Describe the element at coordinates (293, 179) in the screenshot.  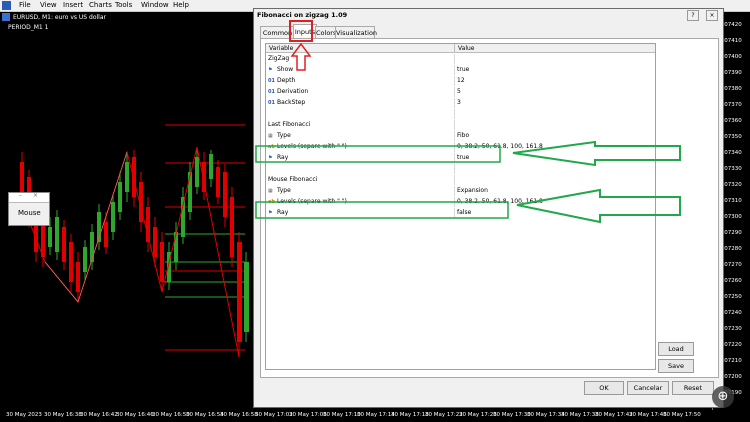
I see `group-label: Mouse Fibonacci` at that location.